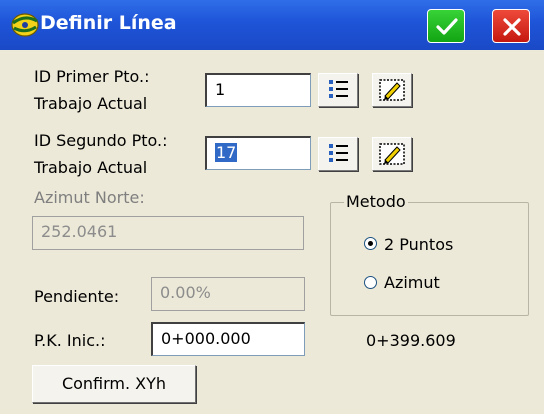 Image resolution: width=544 pixels, height=414 pixels. What do you see at coordinates (226, 152) in the screenshot?
I see `second-point-value: 17` at bounding box center [226, 152].